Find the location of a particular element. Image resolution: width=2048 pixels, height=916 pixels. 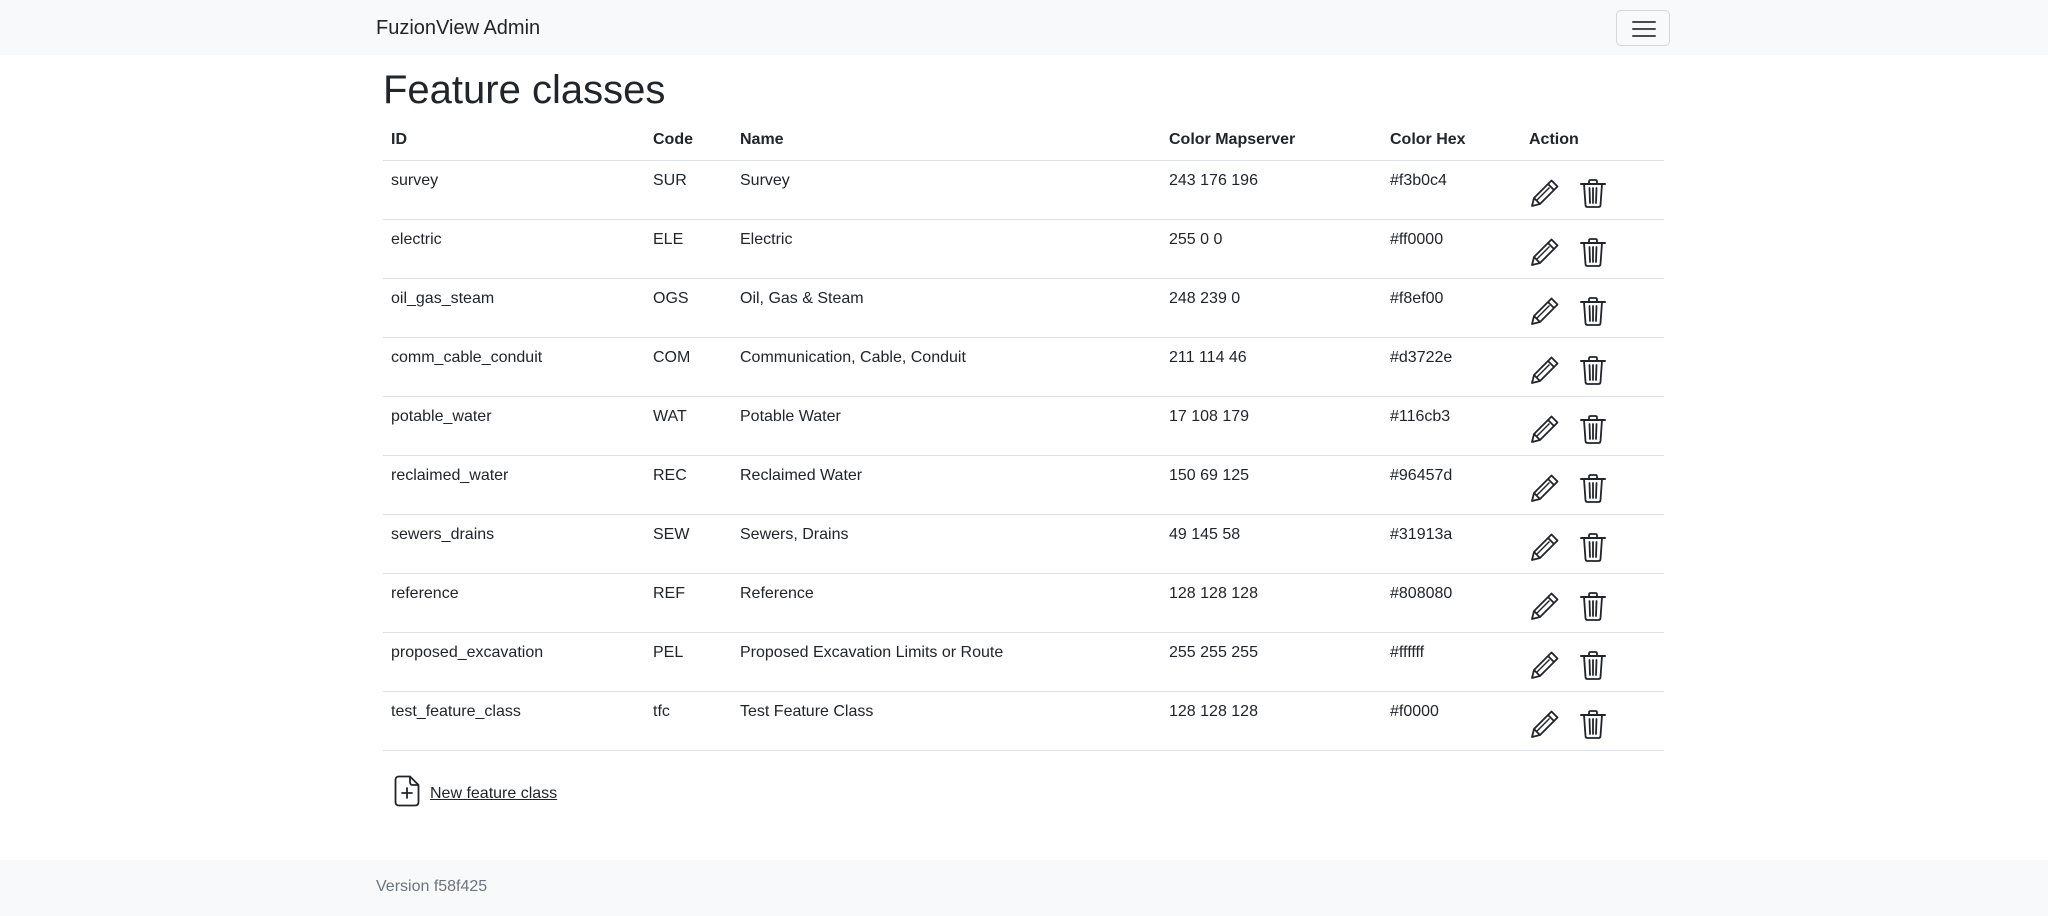

cell-color-mapserver-text: 128 128 128 is located at coordinates (1213, 711).